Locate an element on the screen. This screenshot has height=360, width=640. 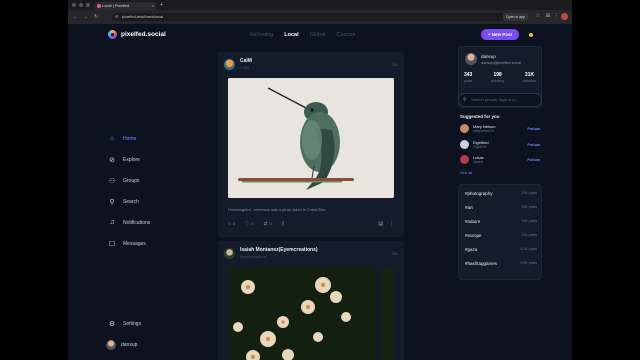
feed-tabs: Following Local Global Custom is located at coordinates (302, 35).